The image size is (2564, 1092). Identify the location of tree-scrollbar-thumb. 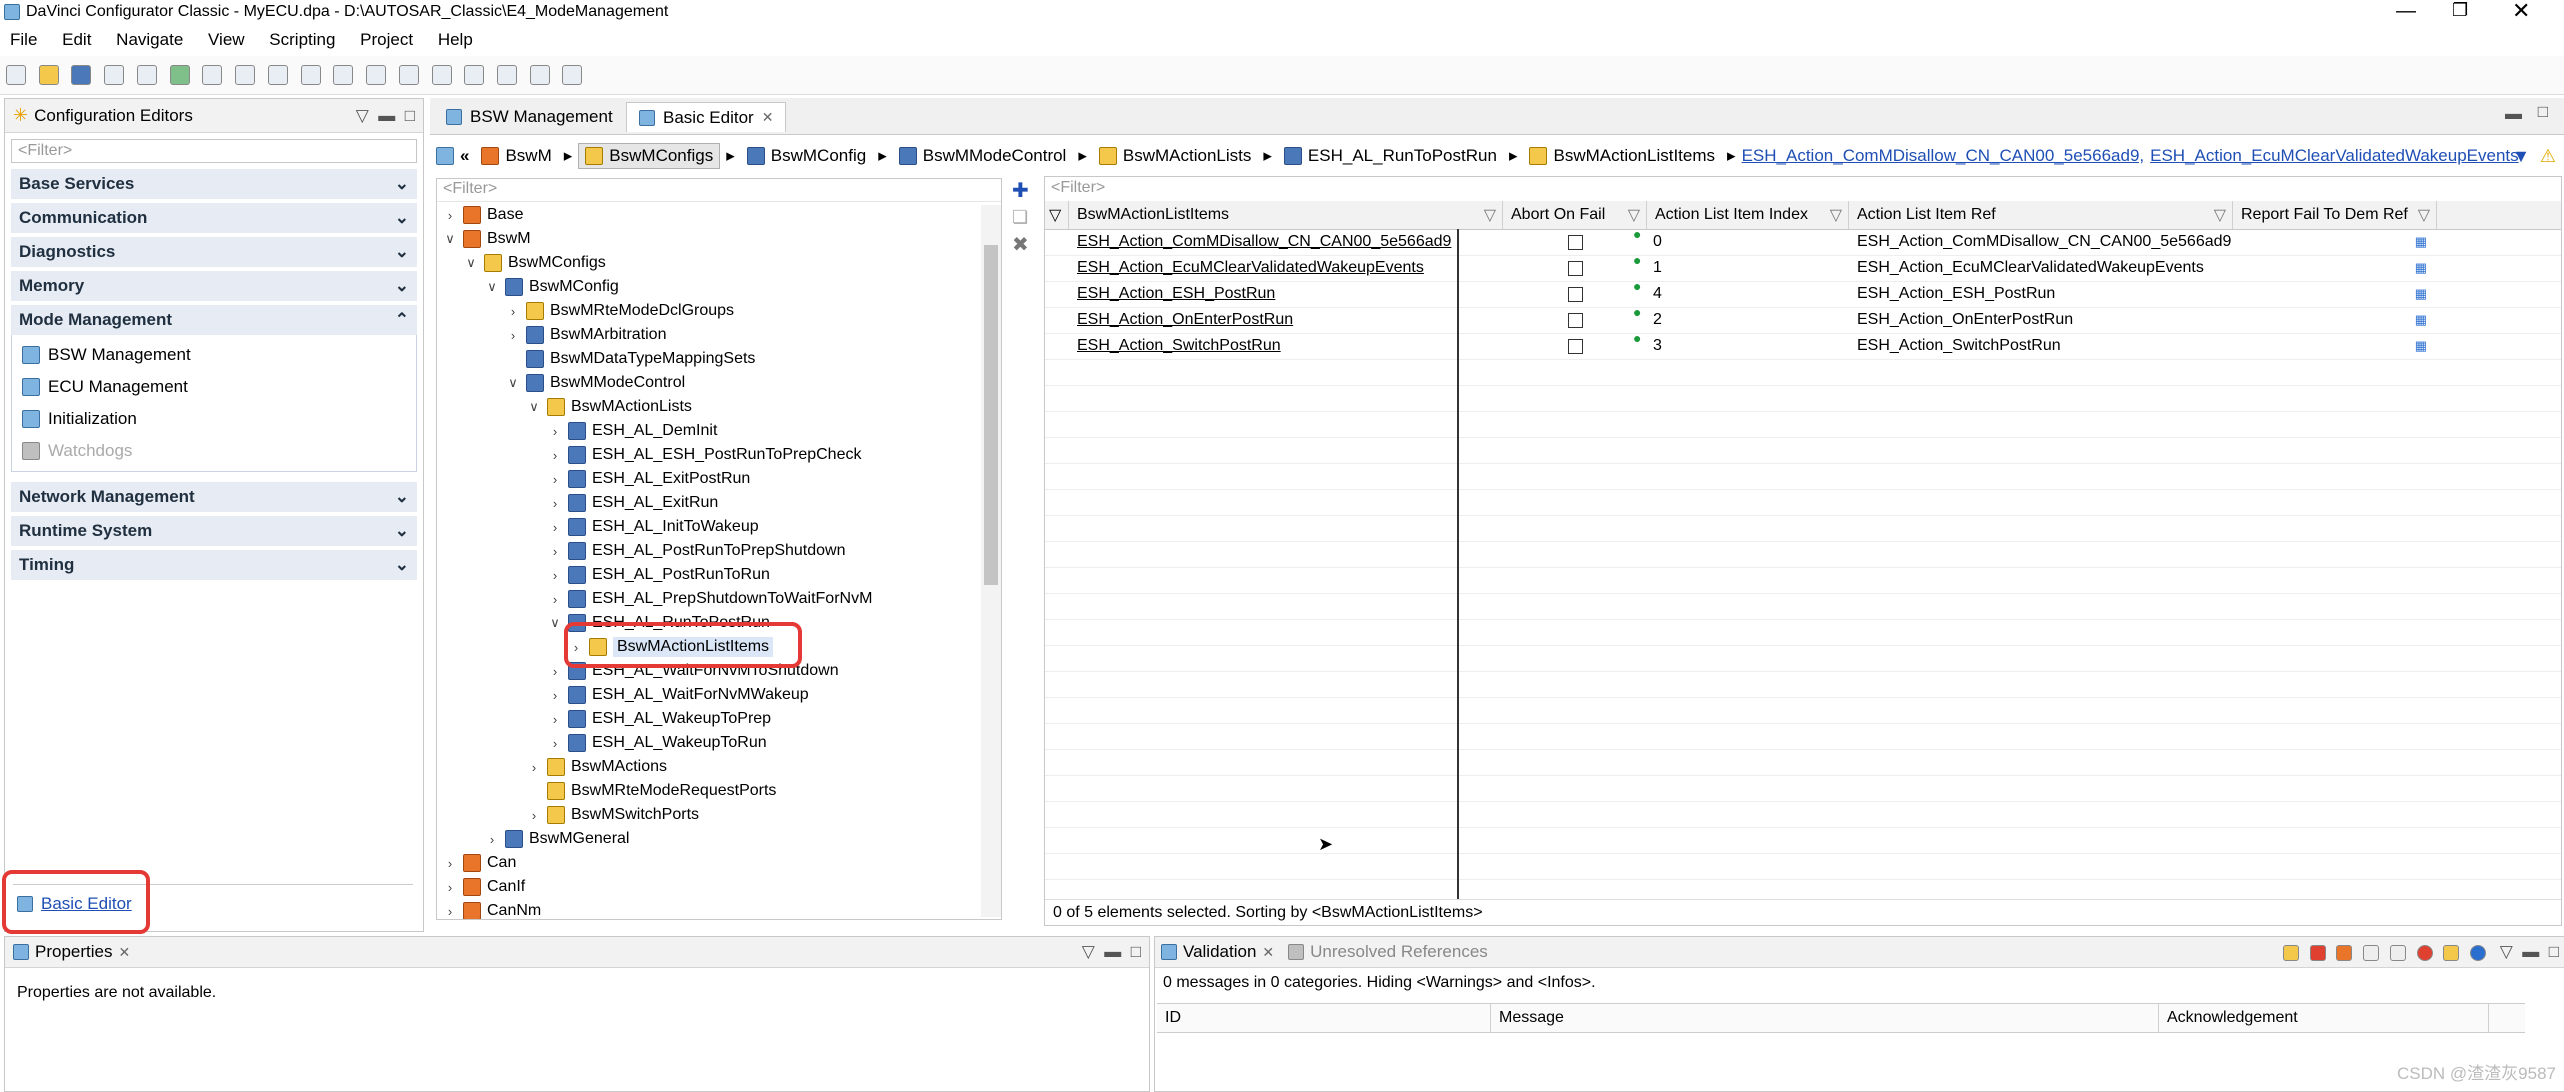
(991, 415).